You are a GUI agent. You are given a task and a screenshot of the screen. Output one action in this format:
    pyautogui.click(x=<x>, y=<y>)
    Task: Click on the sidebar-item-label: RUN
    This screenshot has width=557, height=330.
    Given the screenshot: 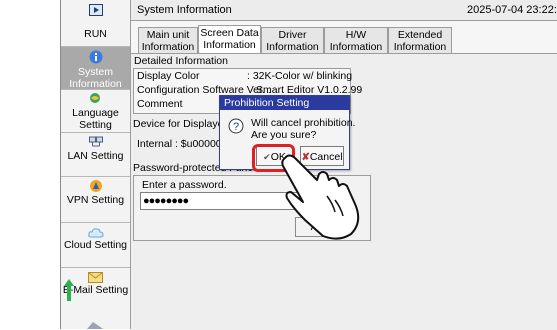 What is the action you would take?
    pyautogui.click(x=95, y=34)
    